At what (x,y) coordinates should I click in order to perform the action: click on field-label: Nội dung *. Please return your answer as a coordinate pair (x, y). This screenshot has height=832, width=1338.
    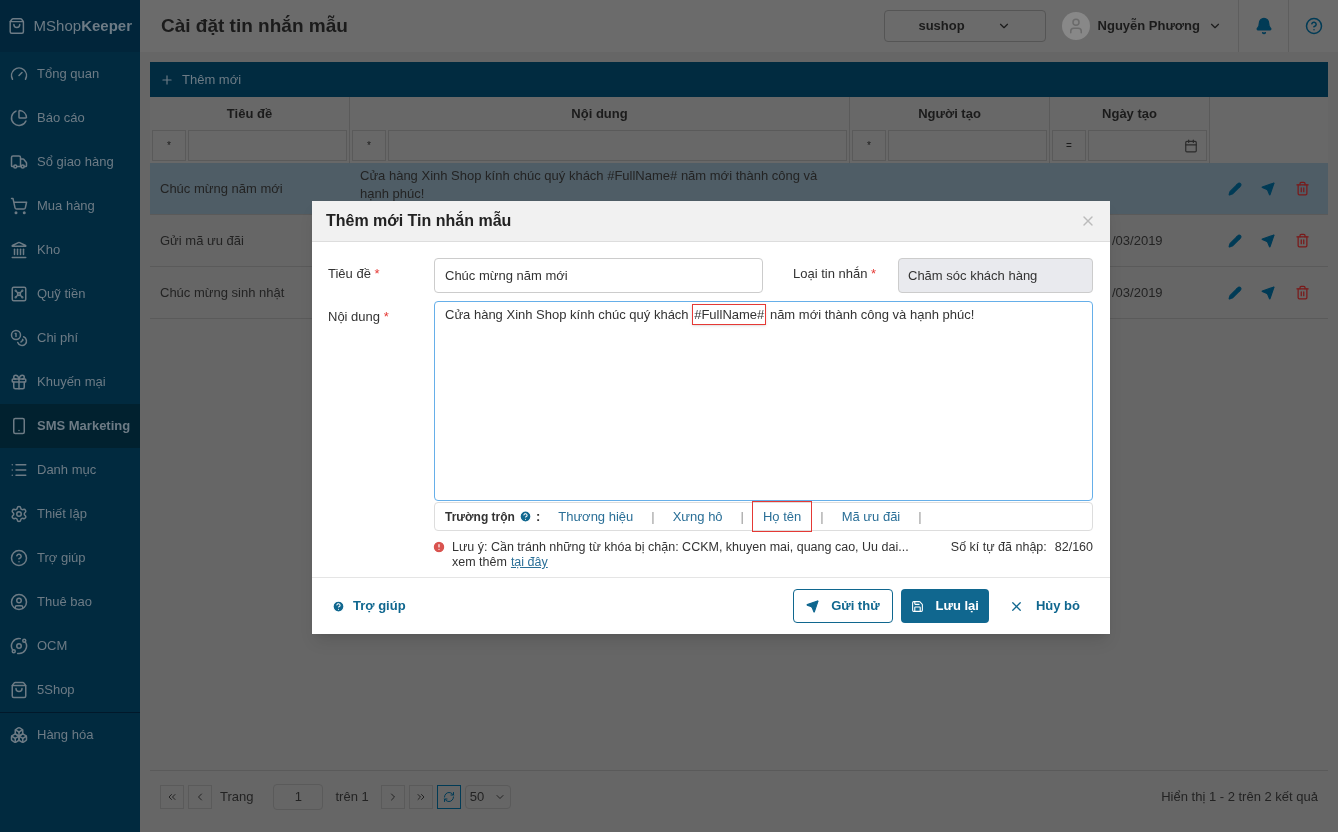
    Looking at the image, I should click on (359, 317).